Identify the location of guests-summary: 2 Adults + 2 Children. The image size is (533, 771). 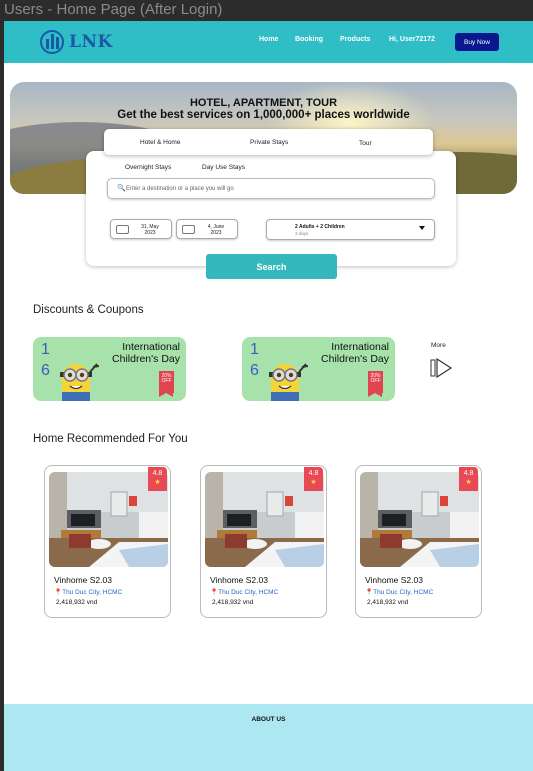
(320, 227).